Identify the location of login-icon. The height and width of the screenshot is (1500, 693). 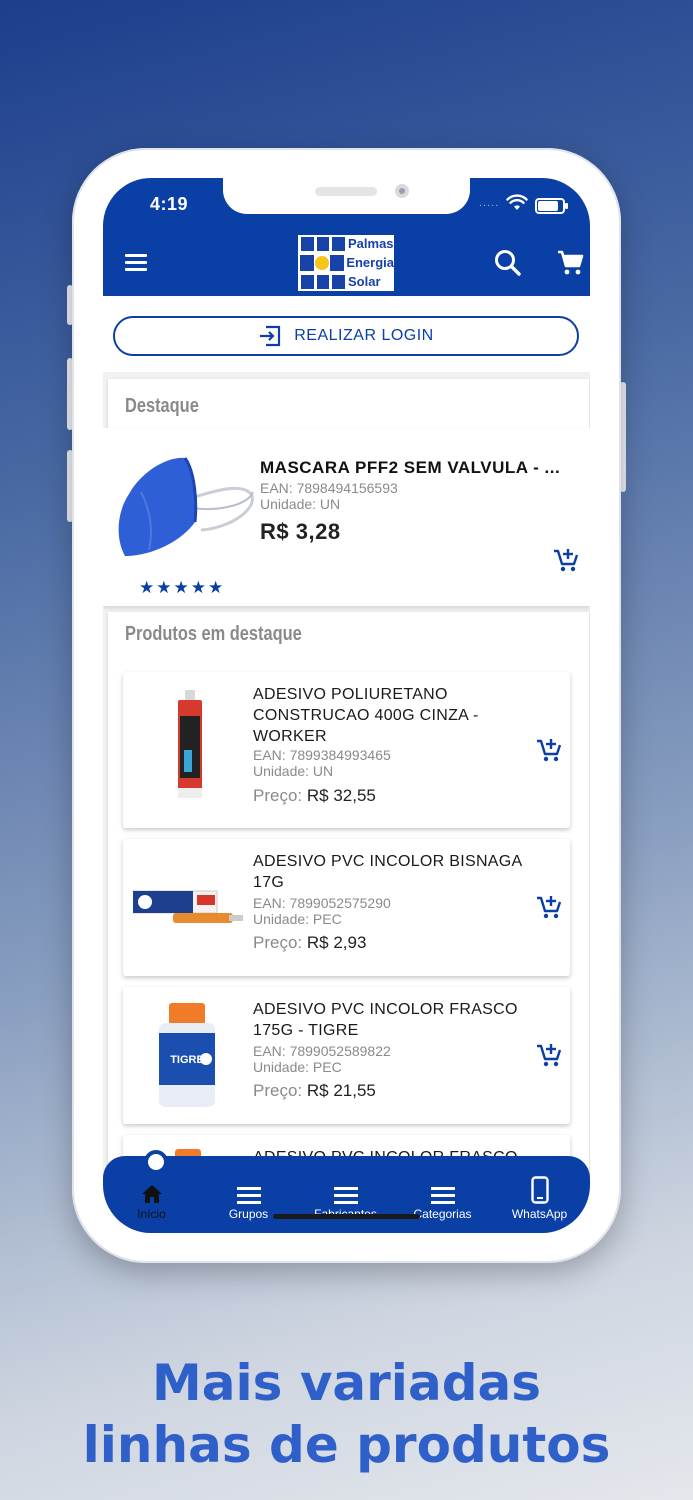
(270, 336).